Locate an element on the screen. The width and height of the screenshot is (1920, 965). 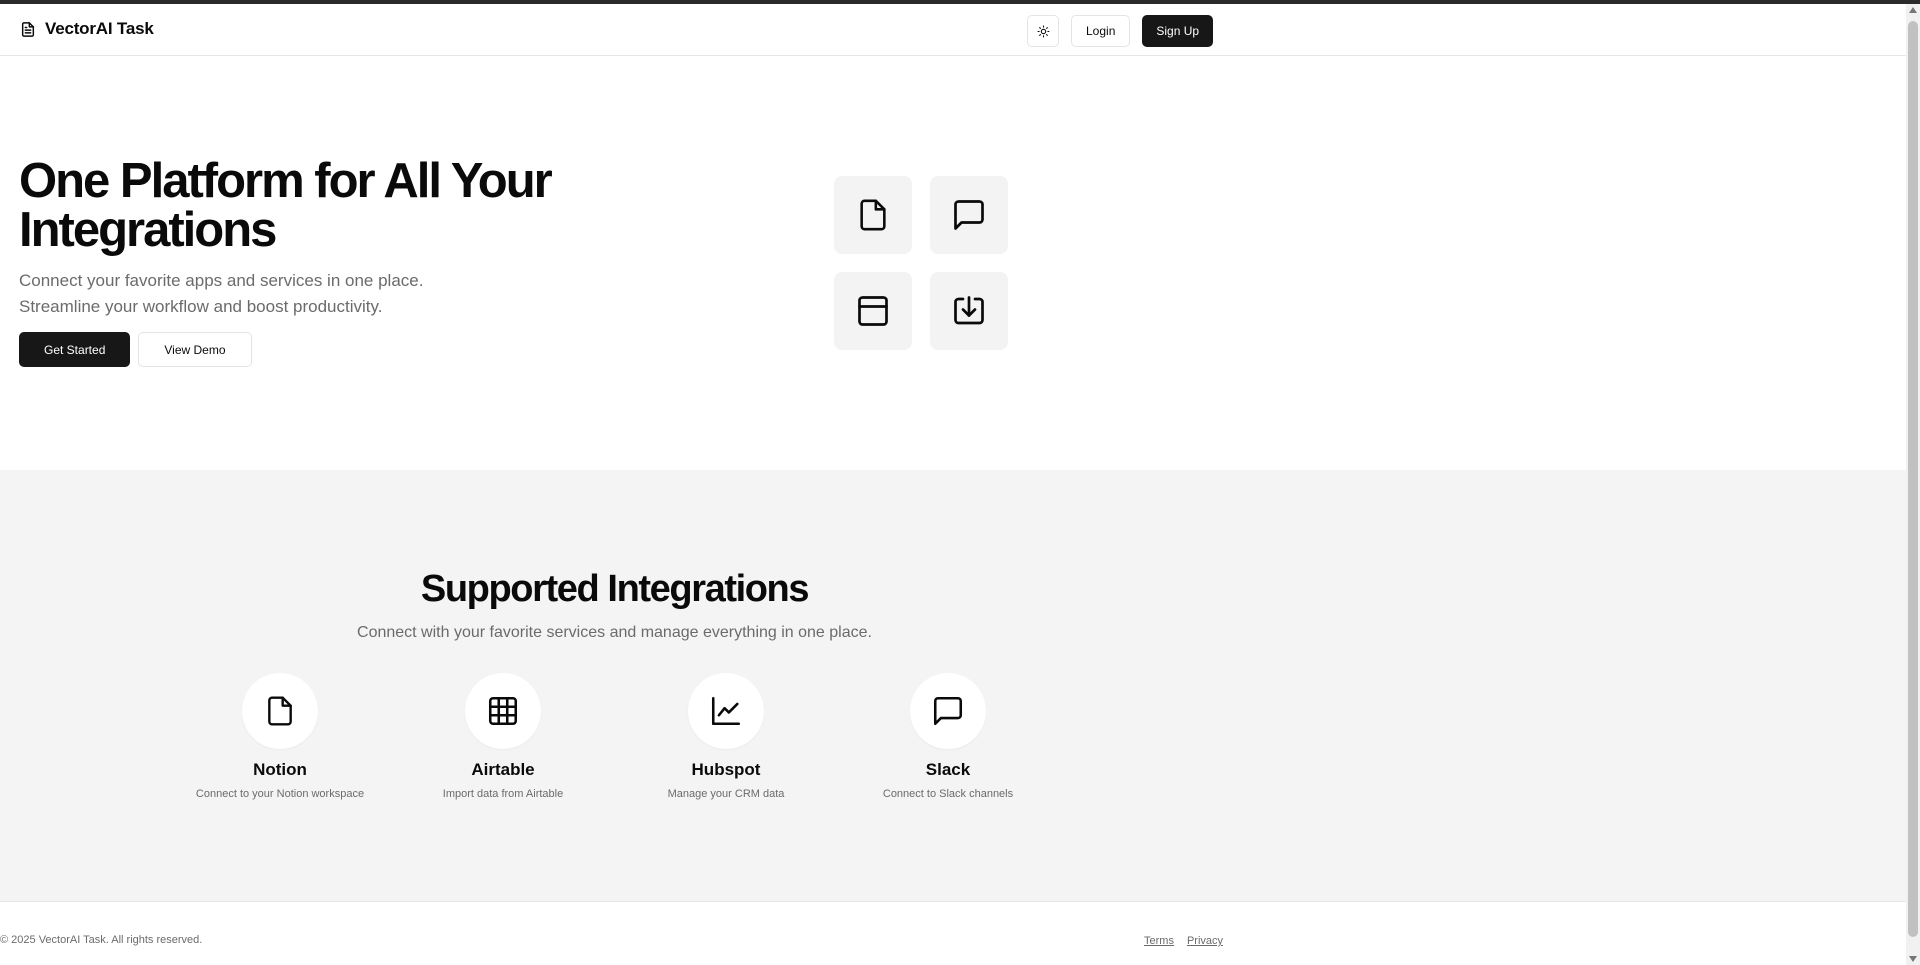
site-header: VectorAI Task Login Sign Up is located at coordinates (953, 30).